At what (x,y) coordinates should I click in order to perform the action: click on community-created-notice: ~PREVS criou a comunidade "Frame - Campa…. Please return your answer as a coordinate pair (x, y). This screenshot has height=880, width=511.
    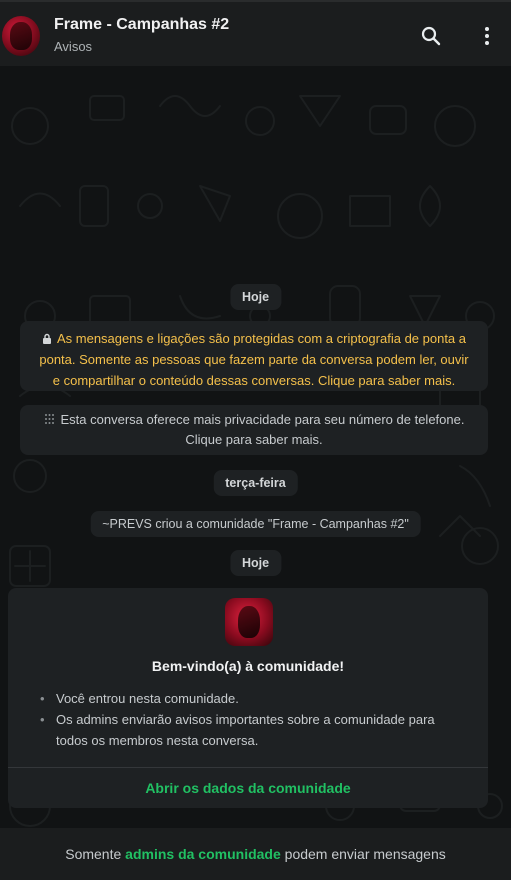
    Looking at the image, I should click on (255, 524).